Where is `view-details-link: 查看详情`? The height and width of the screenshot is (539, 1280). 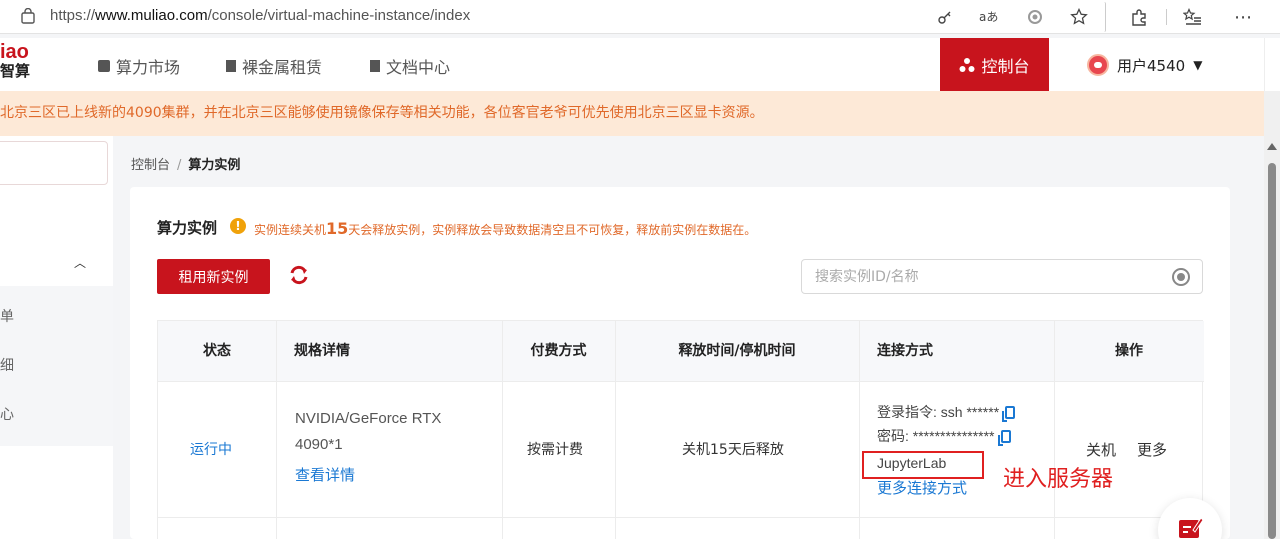
view-details-link: 查看详情 is located at coordinates (325, 474).